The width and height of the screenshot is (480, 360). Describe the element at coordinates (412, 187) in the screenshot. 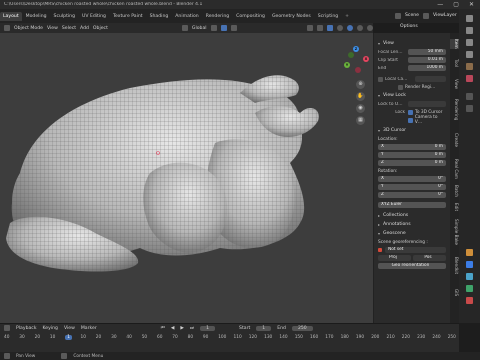

I see `cursor-rot-y-field: Y 0°` at that location.